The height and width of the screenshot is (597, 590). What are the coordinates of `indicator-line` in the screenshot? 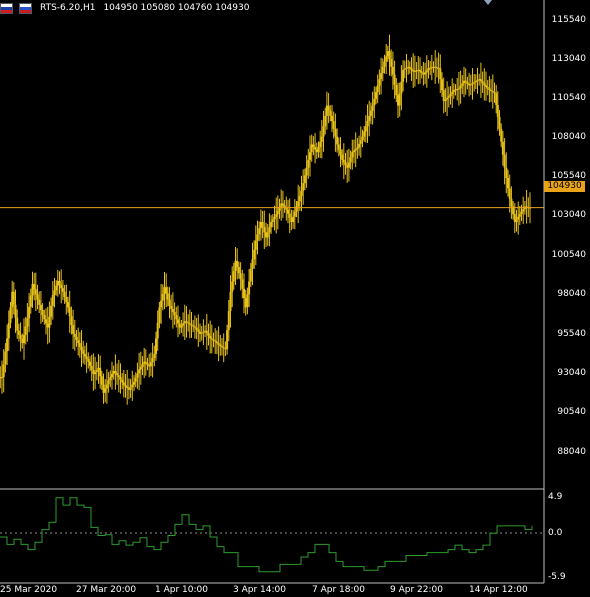 It's located at (266, 535).